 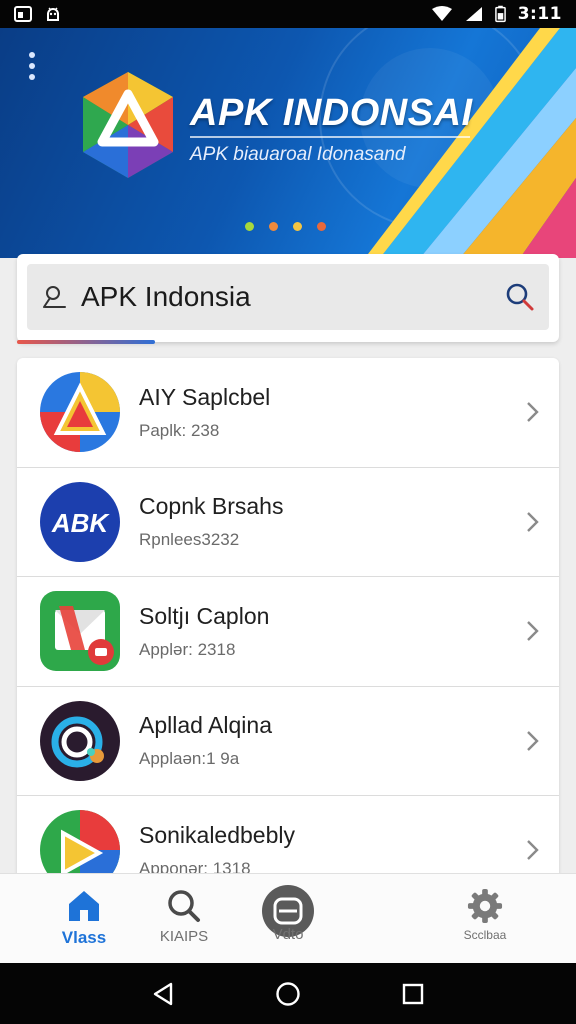 I want to click on camera-lens-icon, so click(x=80, y=740).